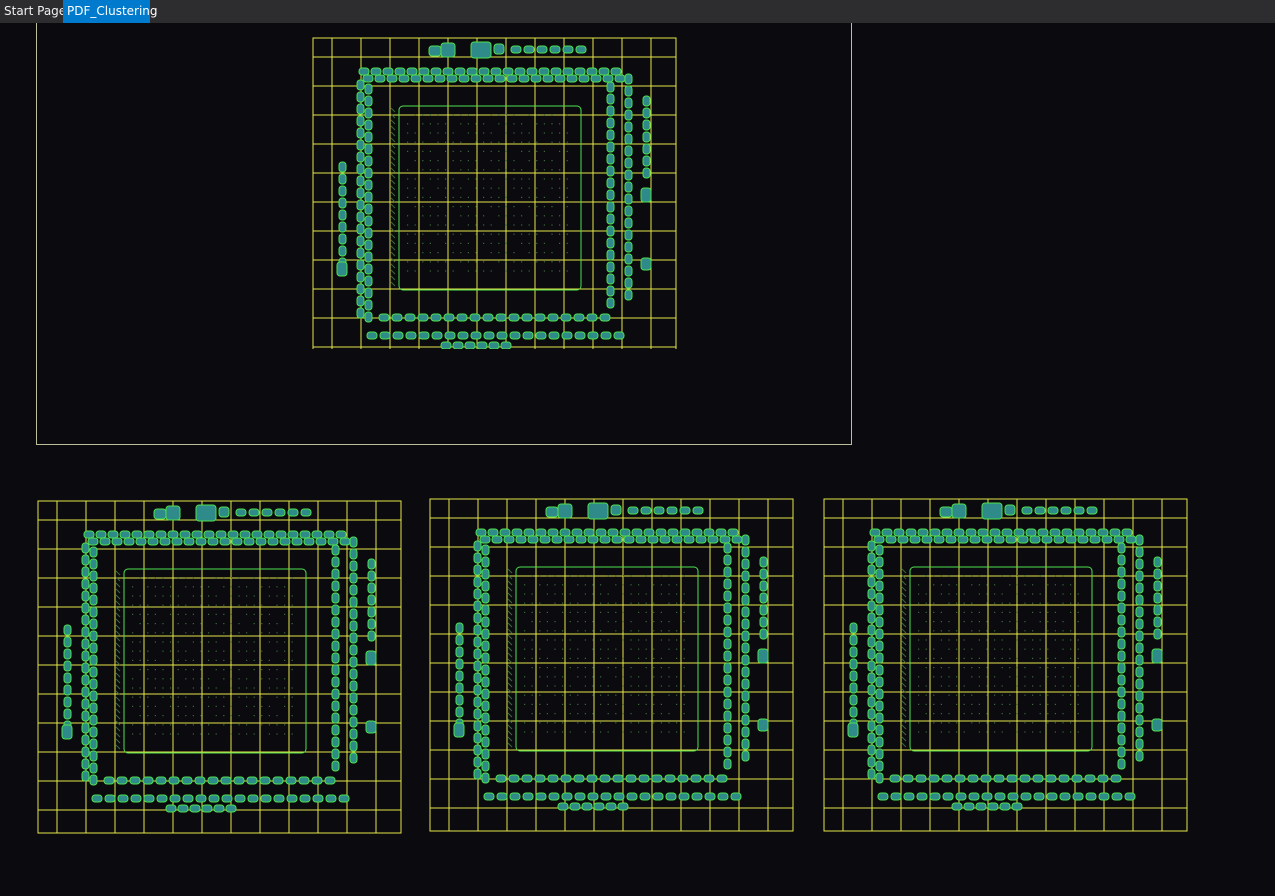  What do you see at coordinates (637, 11) in the screenshot?
I see `document-tab-bar: Start Page PDF_Clustering` at bounding box center [637, 11].